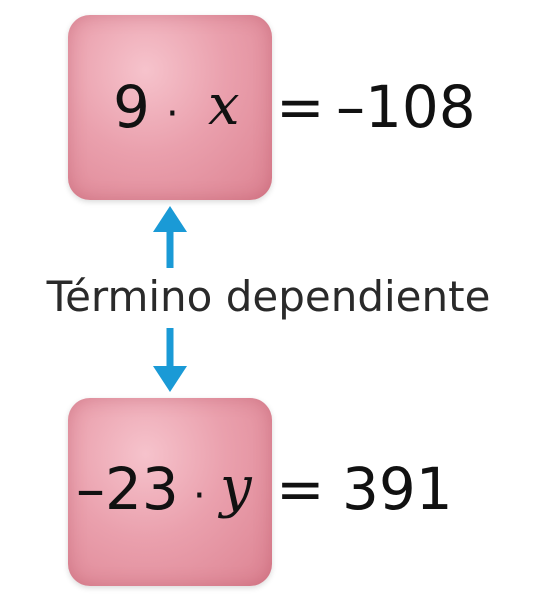 This screenshot has height=600, width=537. I want to click on up-arrow-icon, so click(170, 237).